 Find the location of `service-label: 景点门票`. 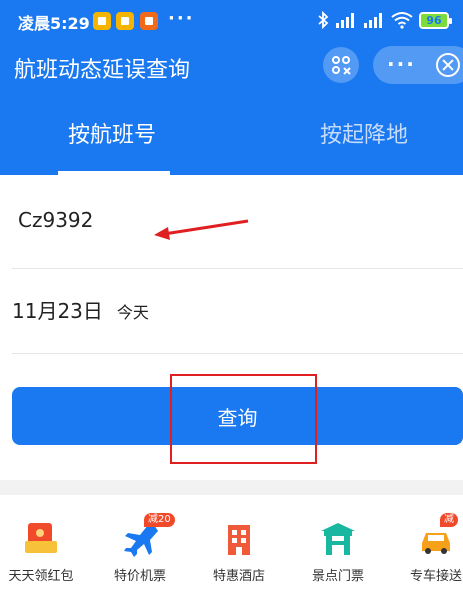

service-label: 景点门票 is located at coordinates (337, 576).